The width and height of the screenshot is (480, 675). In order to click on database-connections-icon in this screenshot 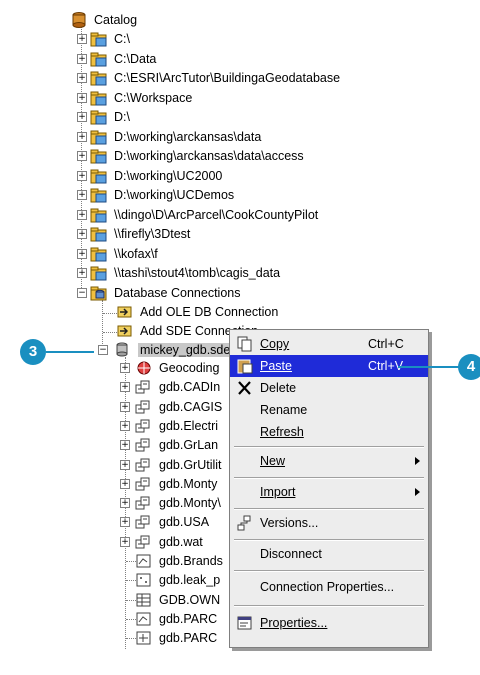, I will do `click(98, 293)`.